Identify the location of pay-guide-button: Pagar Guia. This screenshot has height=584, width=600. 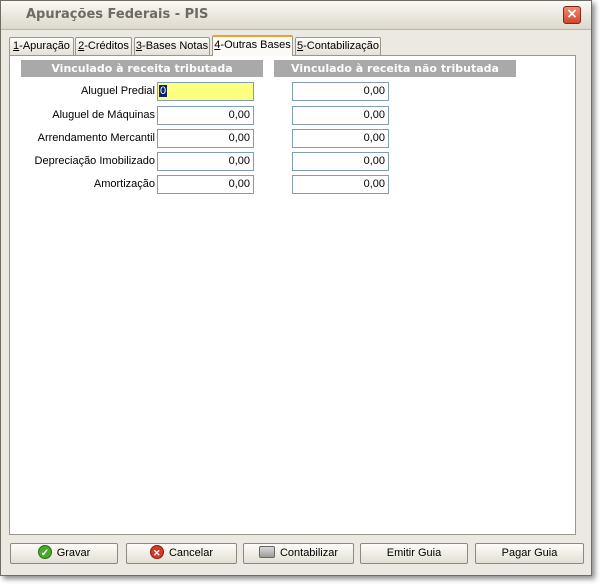
(529, 553).